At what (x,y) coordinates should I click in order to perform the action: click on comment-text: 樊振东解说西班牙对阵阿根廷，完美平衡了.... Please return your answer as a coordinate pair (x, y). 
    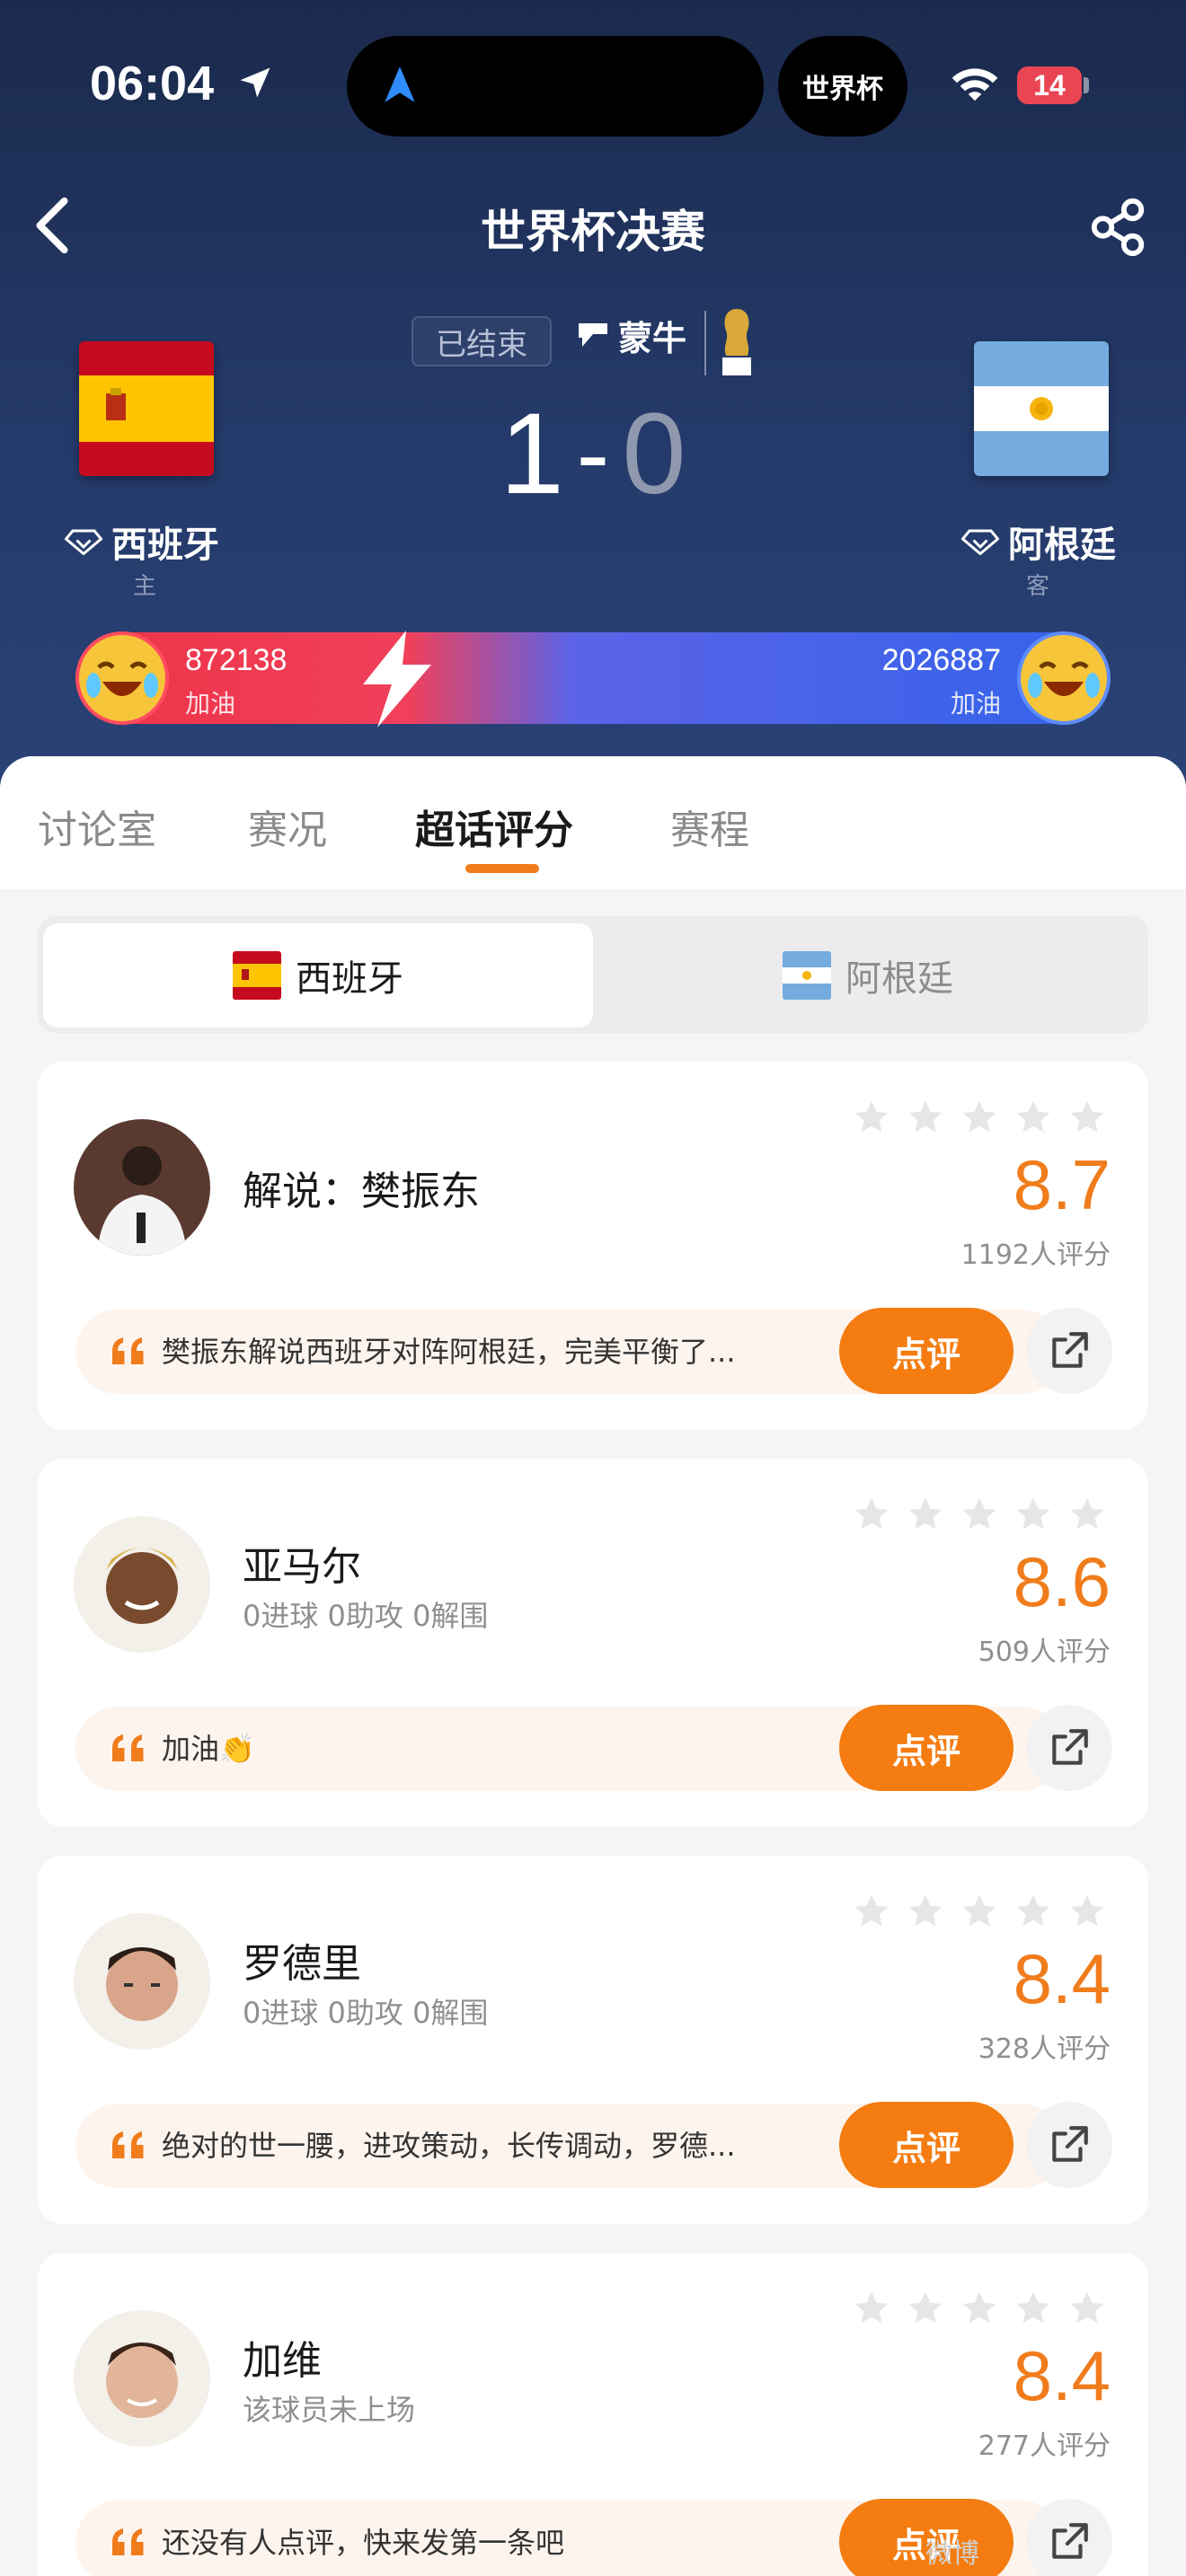
    Looking at the image, I should click on (449, 1352).